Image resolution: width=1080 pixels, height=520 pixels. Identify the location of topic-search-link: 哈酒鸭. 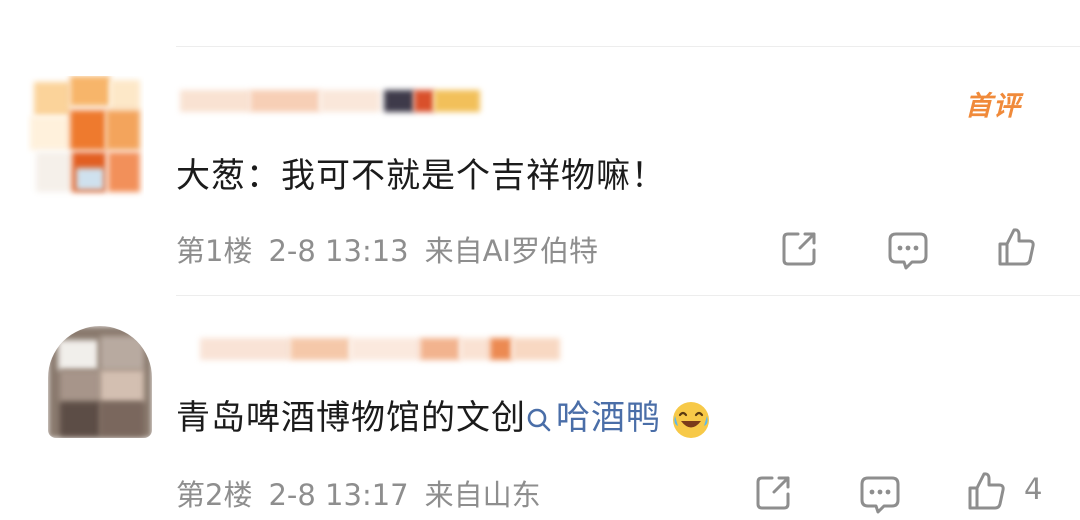
(593, 418).